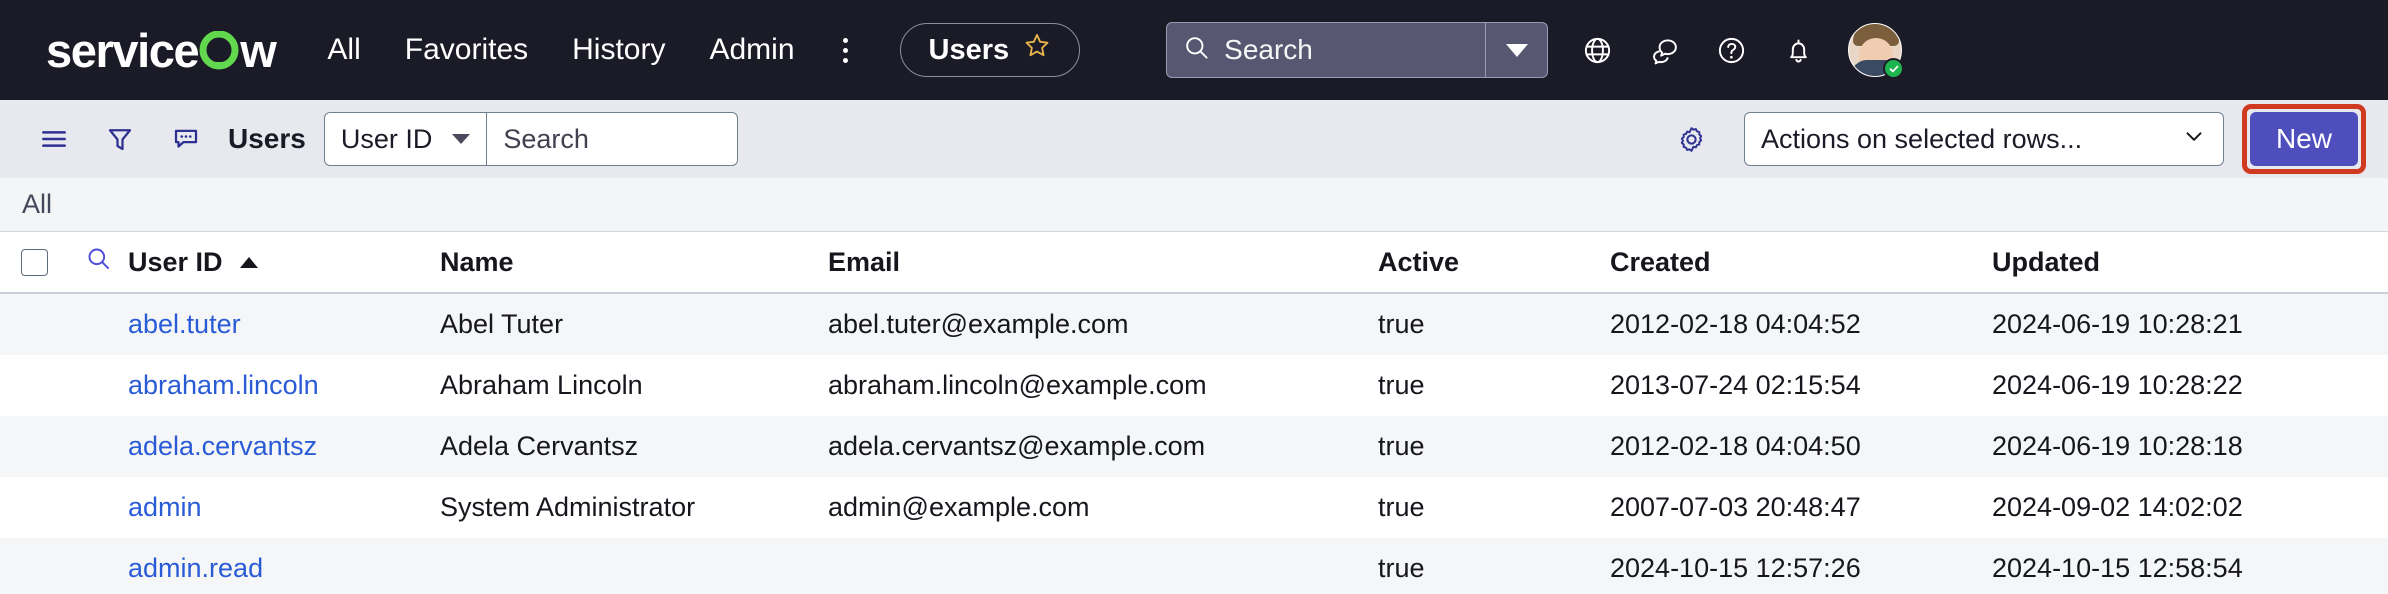 This screenshot has height=594, width=2388. What do you see at coordinates (223, 385) in the screenshot?
I see `user-id-link: abraham.lincoln` at bounding box center [223, 385].